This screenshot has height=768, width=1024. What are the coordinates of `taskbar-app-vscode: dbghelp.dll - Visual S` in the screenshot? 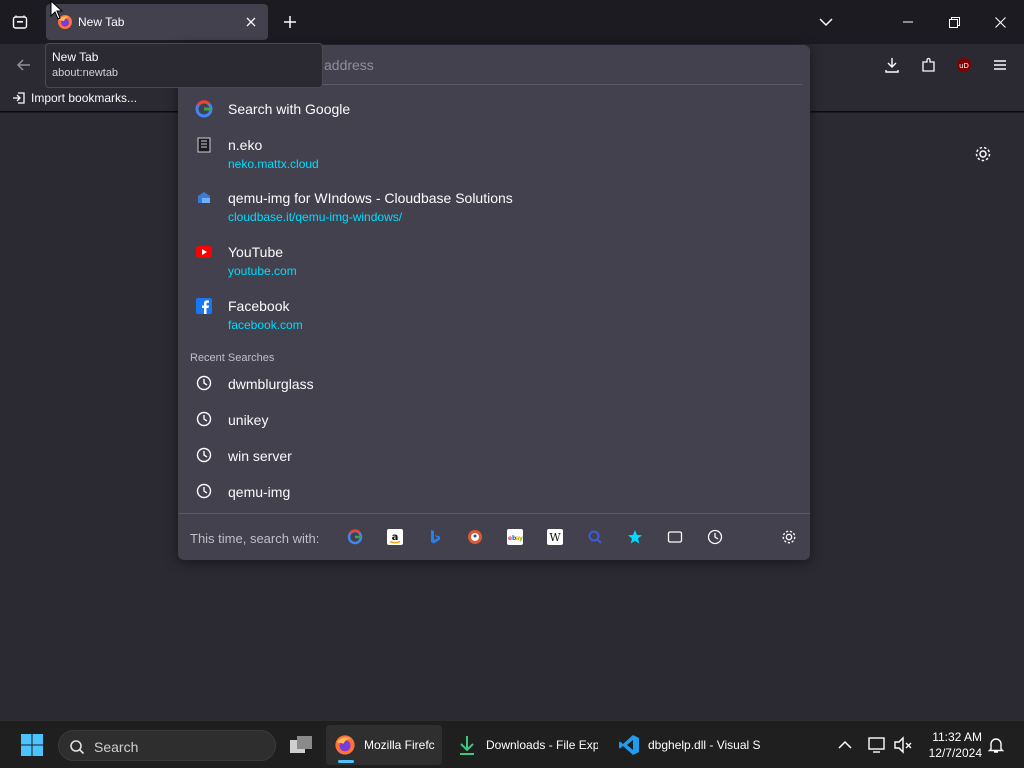 It's located at (691, 745).